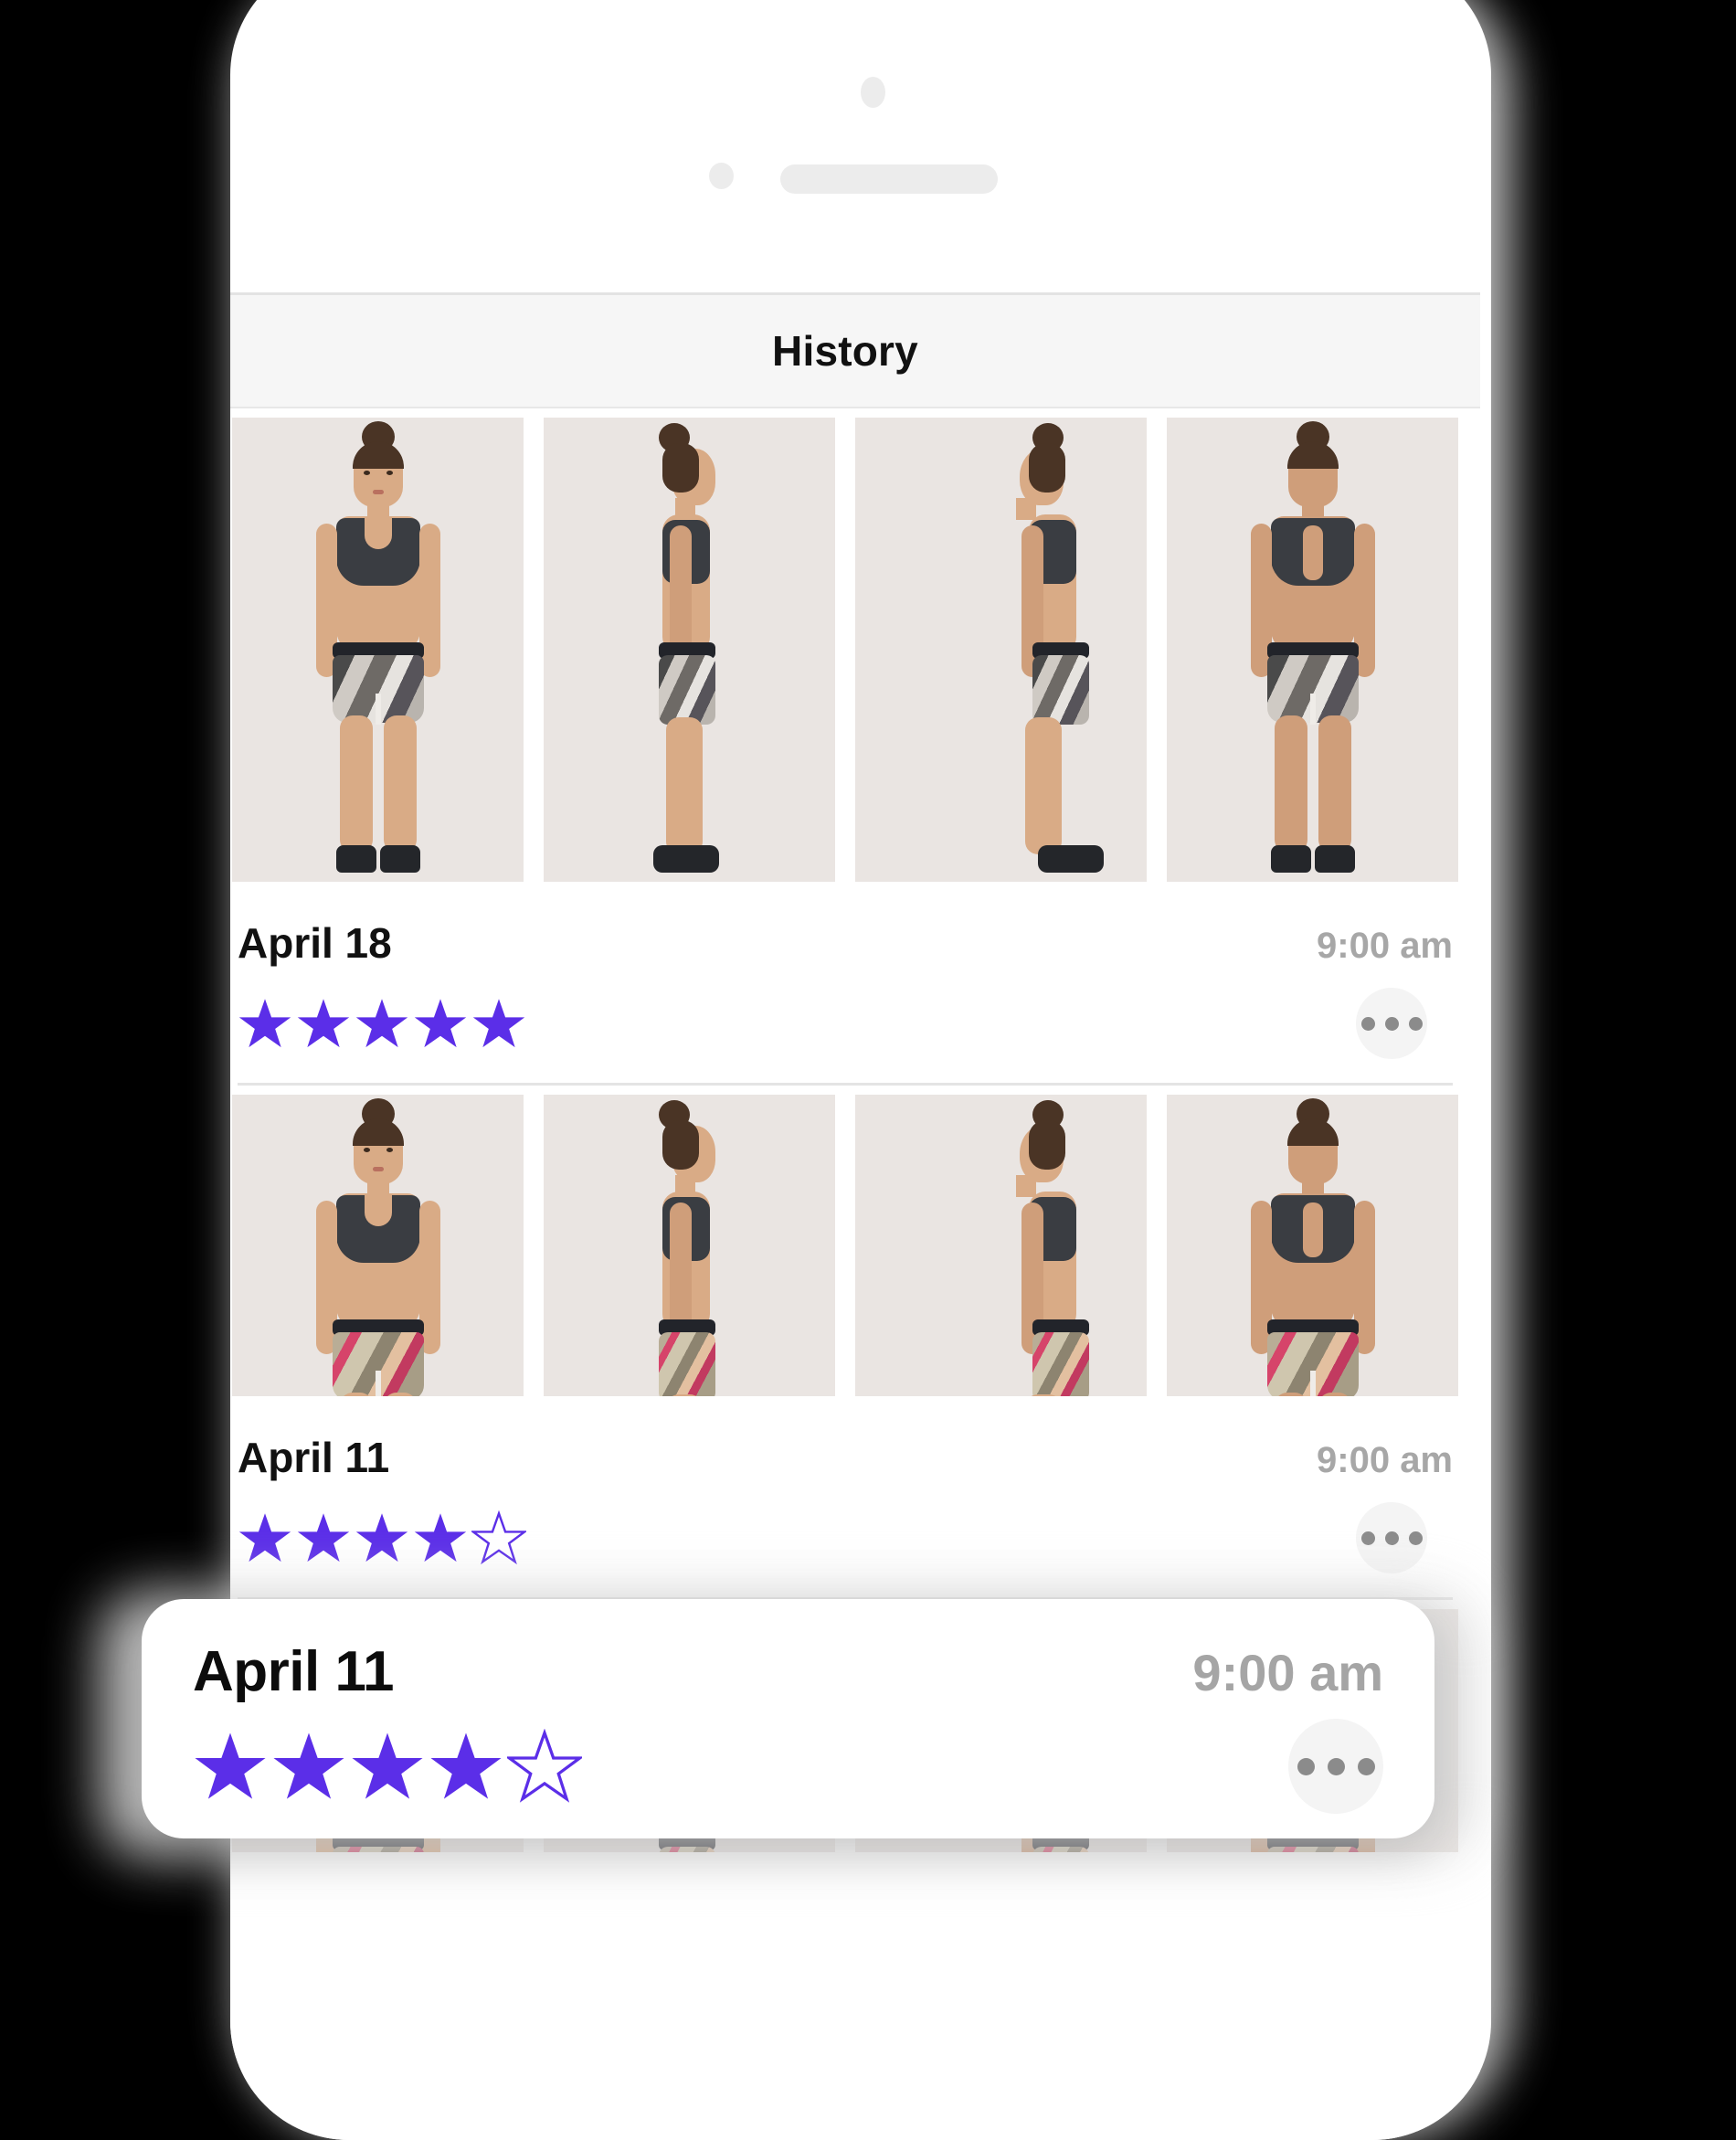 Image resolution: width=1736 pixels, height=2140 pixels. I want to click on app-header: History, so click(855, 350).